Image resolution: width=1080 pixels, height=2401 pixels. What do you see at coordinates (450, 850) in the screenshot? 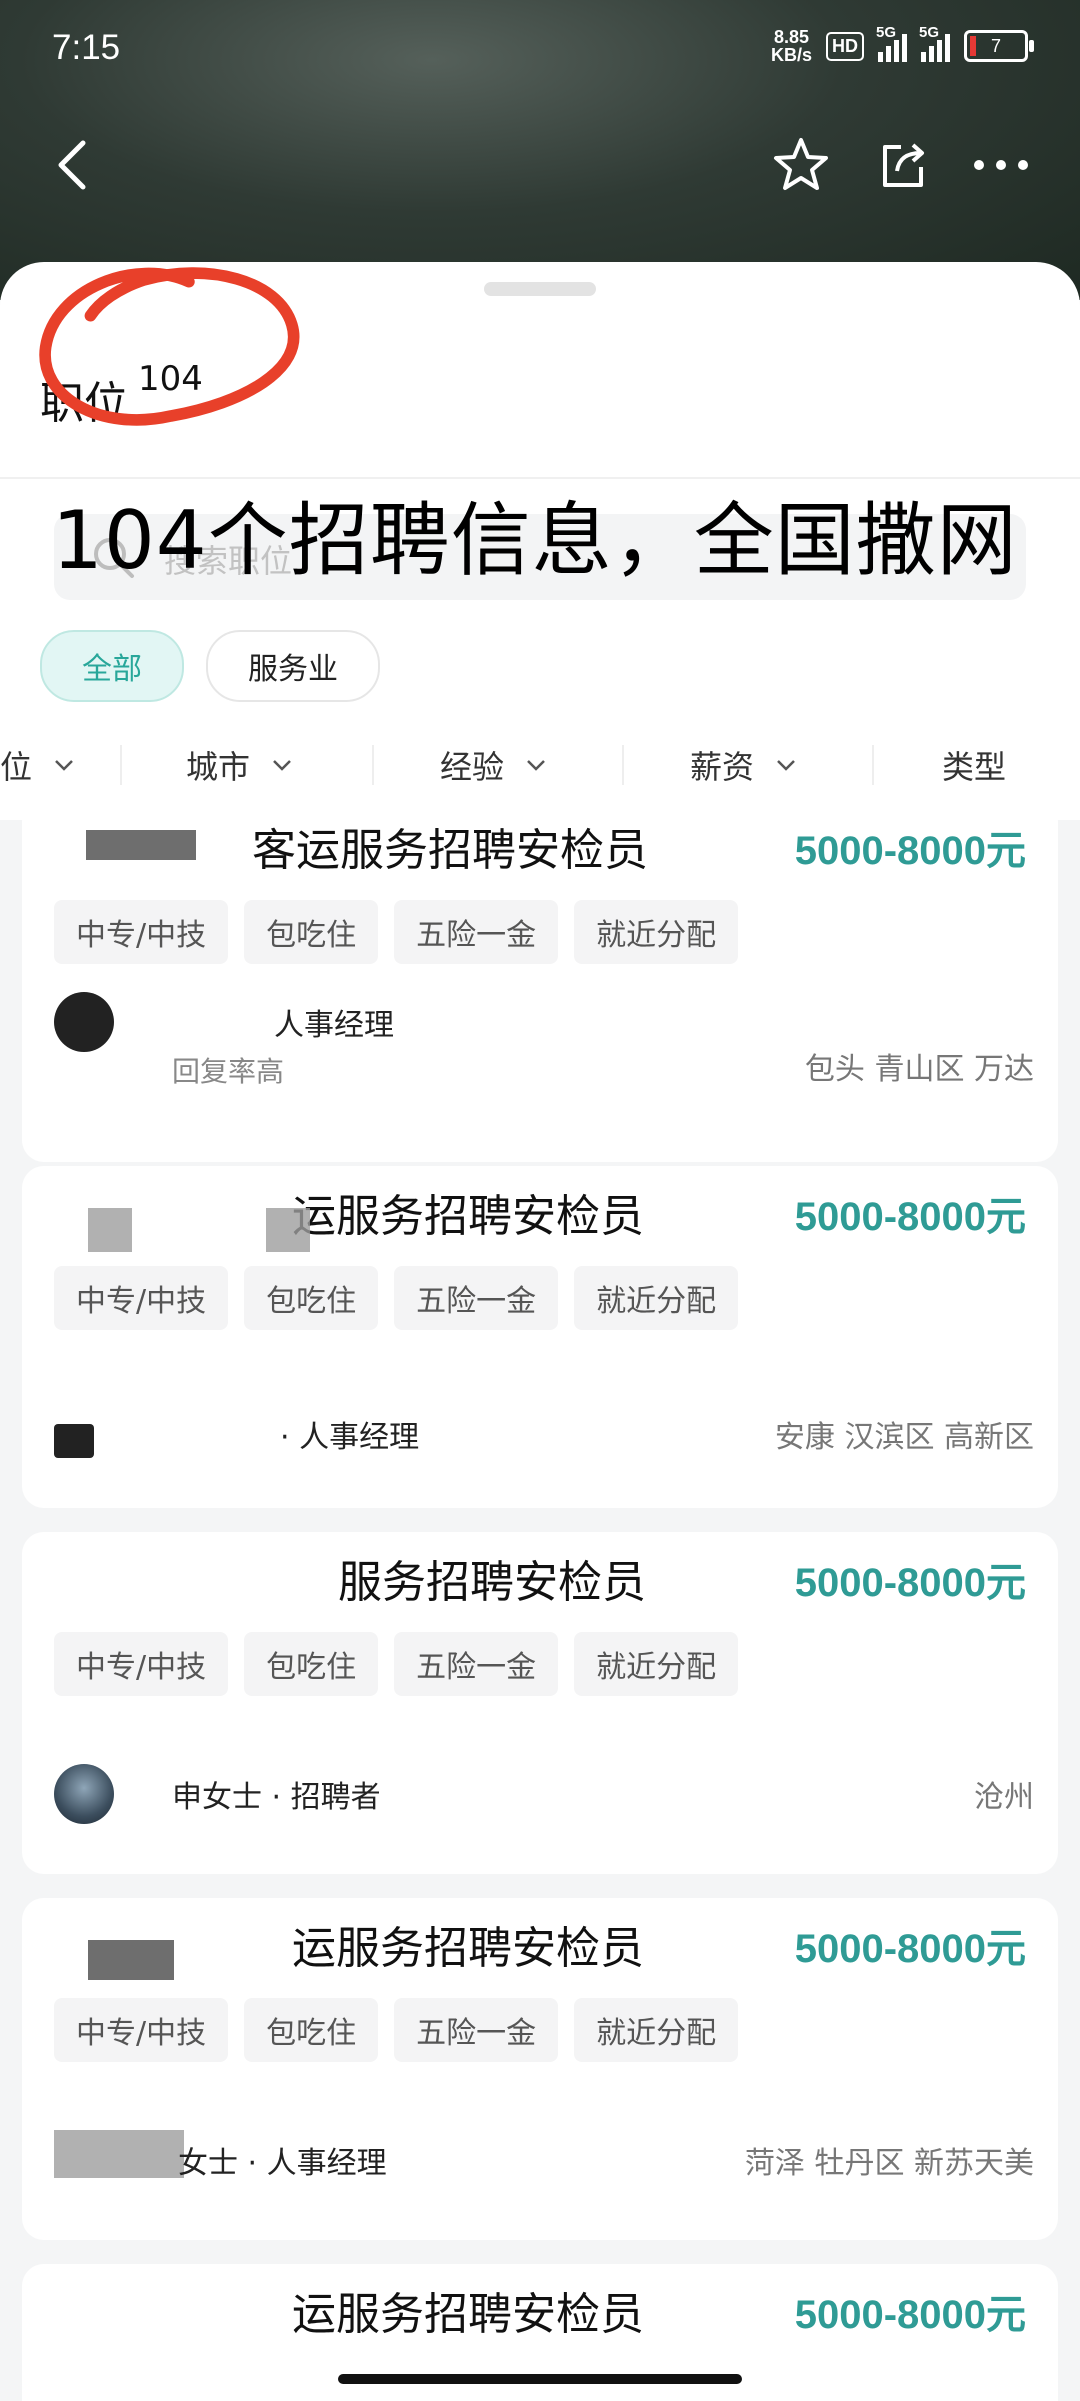
I see `job-title: 客运服务招聘安检员` at bounding box center [450, 850].